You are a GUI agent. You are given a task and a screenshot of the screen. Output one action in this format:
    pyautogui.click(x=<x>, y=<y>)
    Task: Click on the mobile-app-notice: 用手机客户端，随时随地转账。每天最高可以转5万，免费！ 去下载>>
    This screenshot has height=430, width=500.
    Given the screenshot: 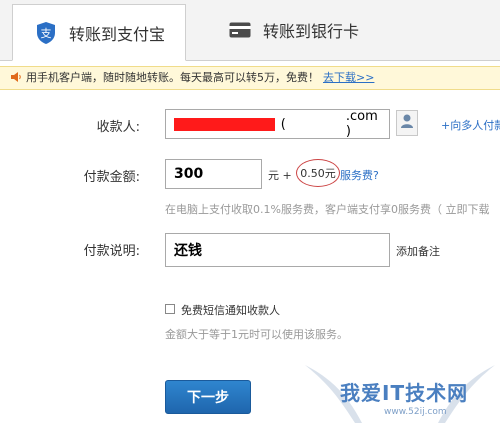 What is the action you would take?
    pyautogui.click(x=250, y=78)
    